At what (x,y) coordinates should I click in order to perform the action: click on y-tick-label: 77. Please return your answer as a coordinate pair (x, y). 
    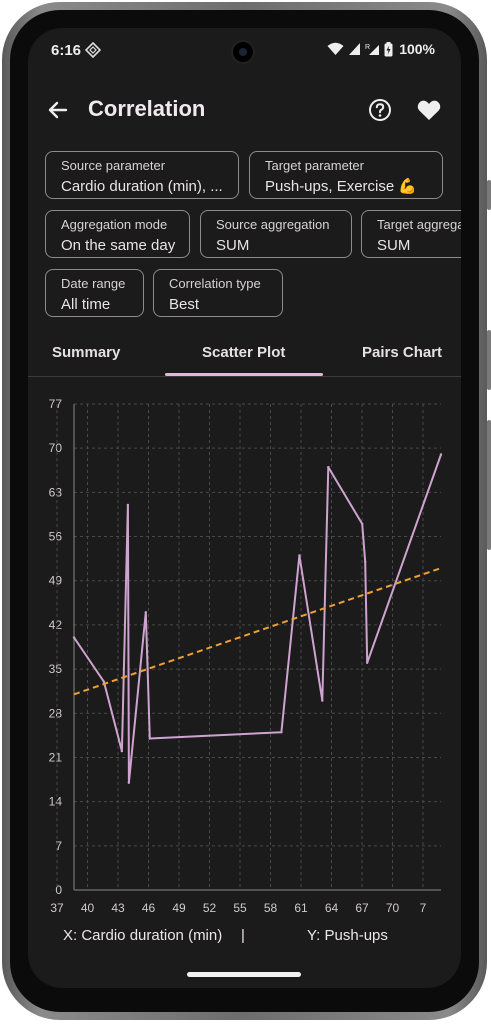
    Looking at the image, I should click on (56, 404).